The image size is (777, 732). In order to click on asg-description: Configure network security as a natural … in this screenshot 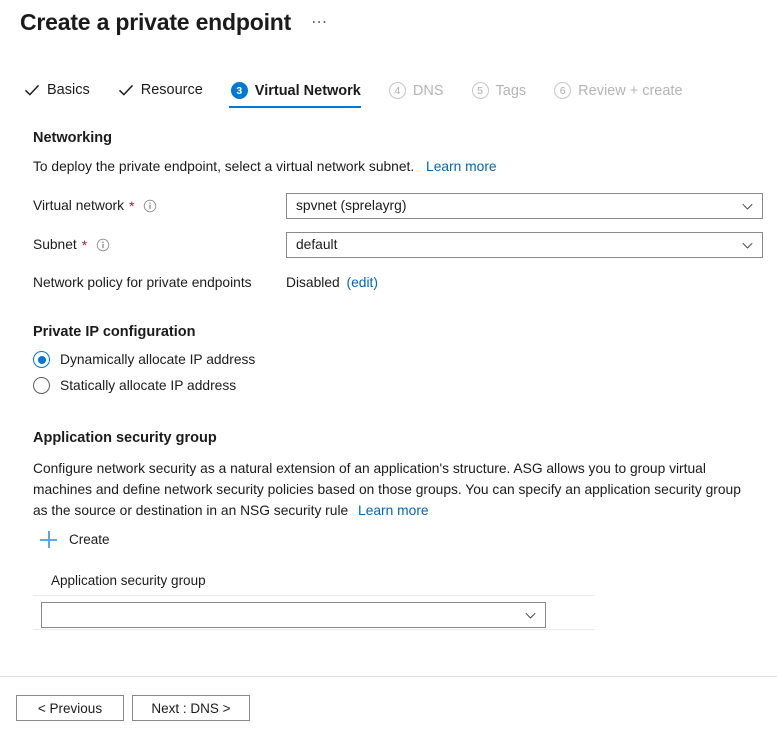, I will do `click(396, 489)`.